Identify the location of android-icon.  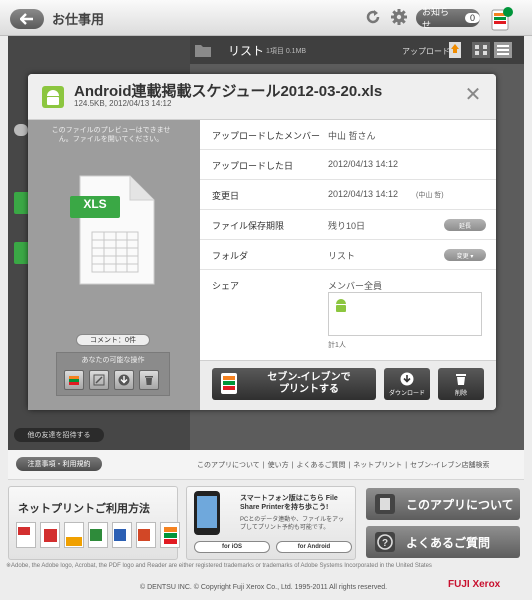
(53, 97).